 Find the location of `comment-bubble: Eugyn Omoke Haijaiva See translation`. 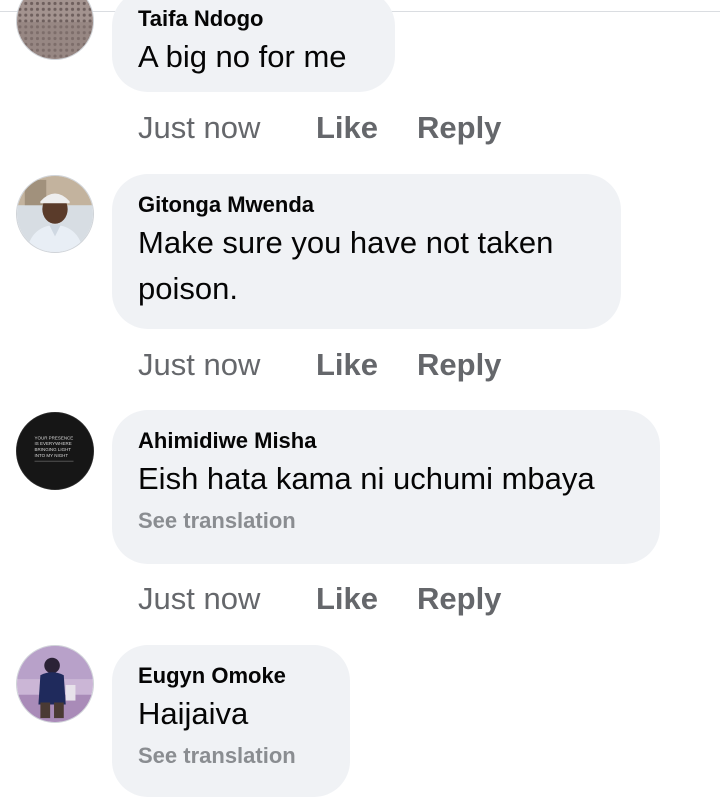

comment-bubble: Eugyn Omoke Haijaiva See translation is located at coordinates (231, 721).